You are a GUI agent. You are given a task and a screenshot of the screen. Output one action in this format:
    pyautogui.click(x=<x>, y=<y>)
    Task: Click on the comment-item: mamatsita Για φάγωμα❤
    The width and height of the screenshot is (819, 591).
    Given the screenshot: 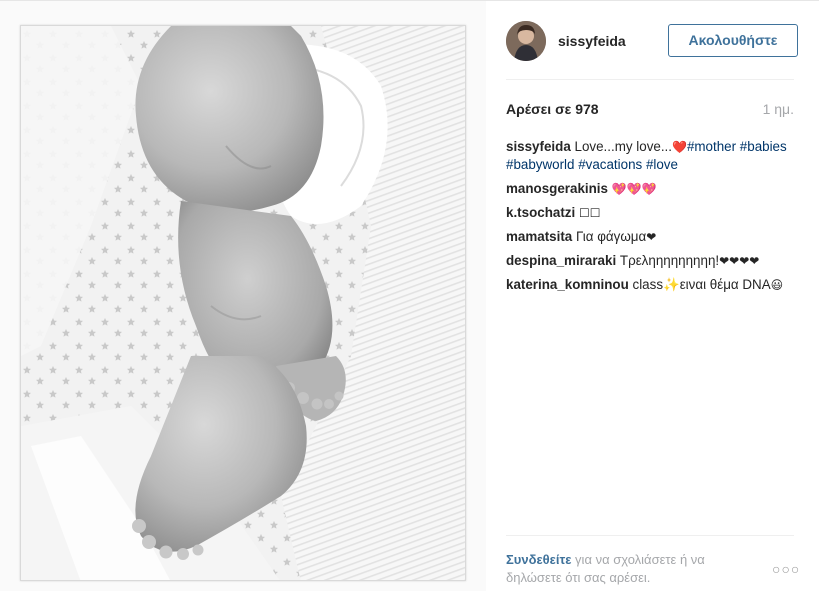 What is the action you would take?
    pyautogui.click(x=652, y=237)
    